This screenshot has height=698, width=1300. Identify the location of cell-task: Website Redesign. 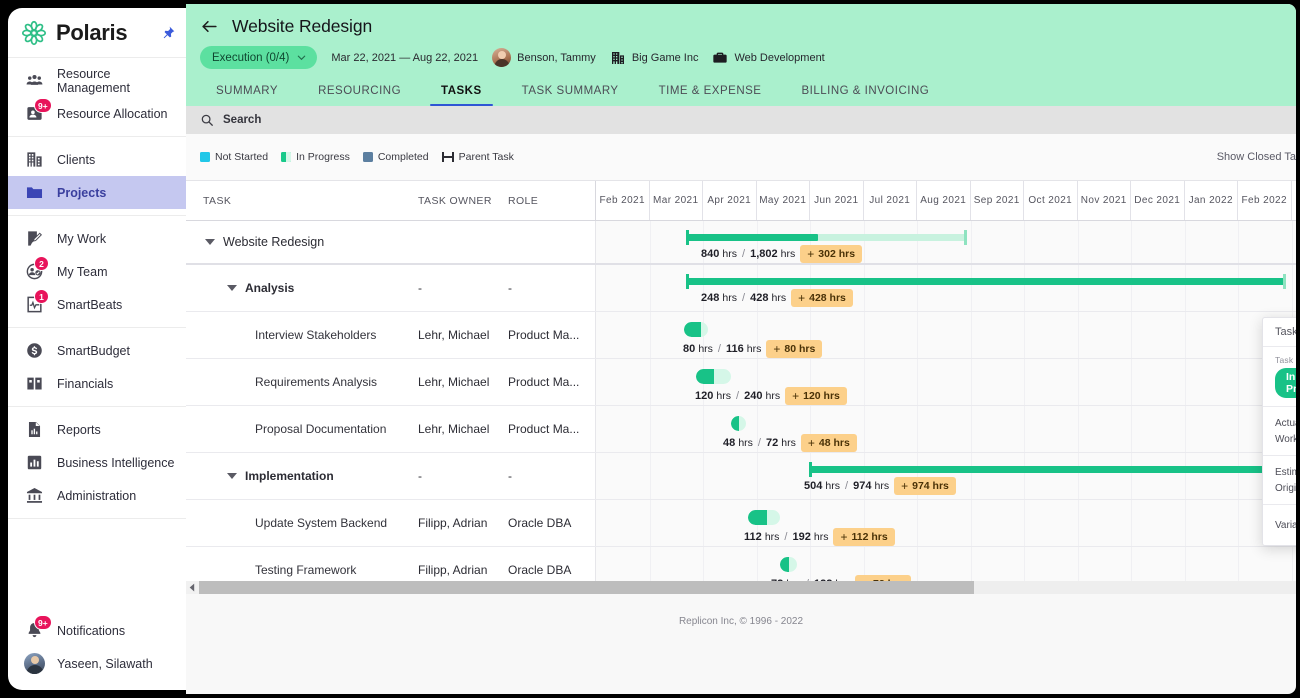
(302, 242).